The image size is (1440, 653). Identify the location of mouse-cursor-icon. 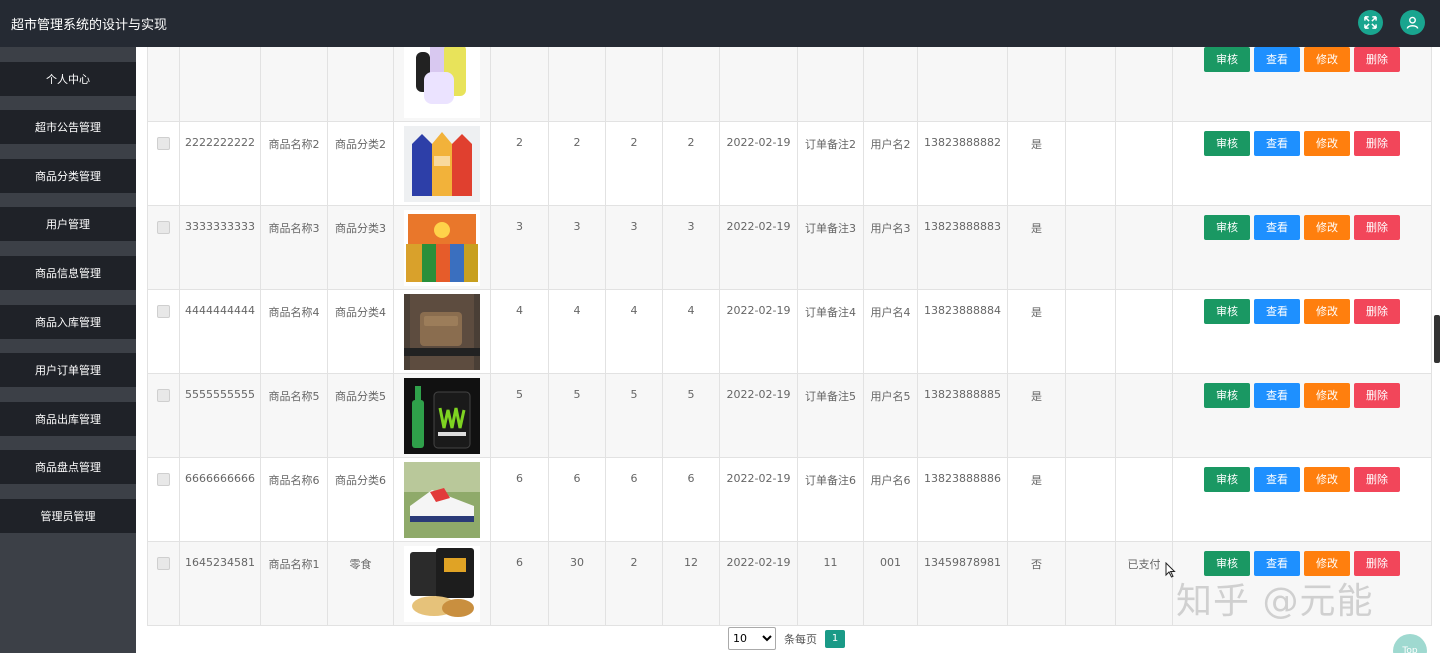
(1170, 570).